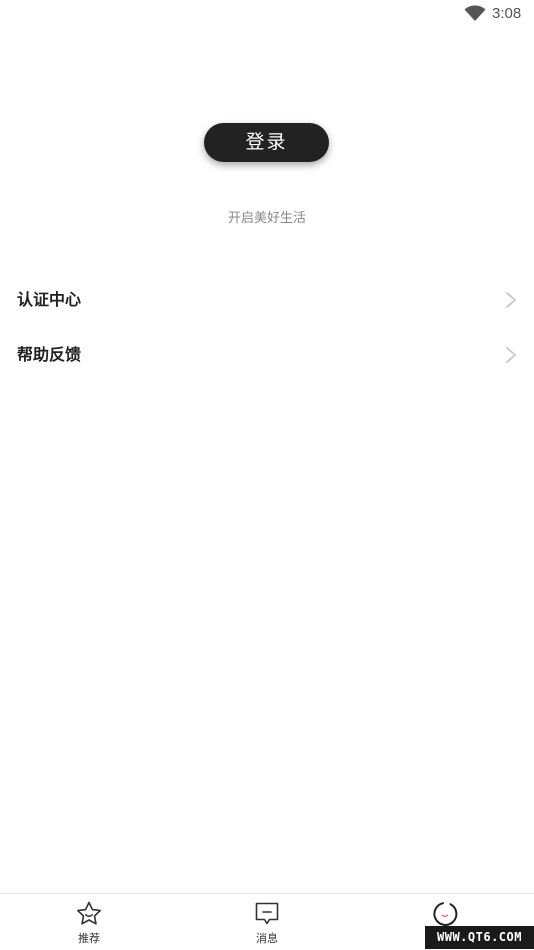 The image size is (534, 950). What do you see at coordinates (89, 913) in the screenshot?
I see `star-face-icon` at bounding box center [89, 913].